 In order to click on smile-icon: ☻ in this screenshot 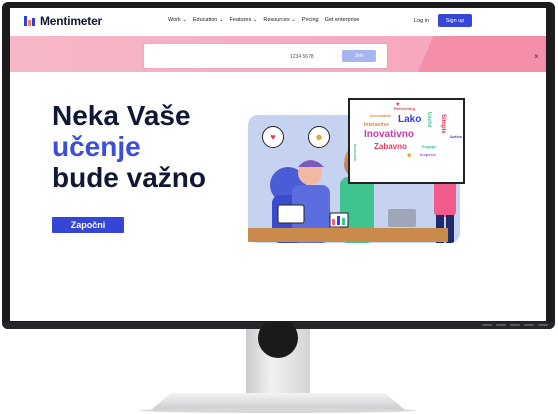, I will do `click(409, 156)`.